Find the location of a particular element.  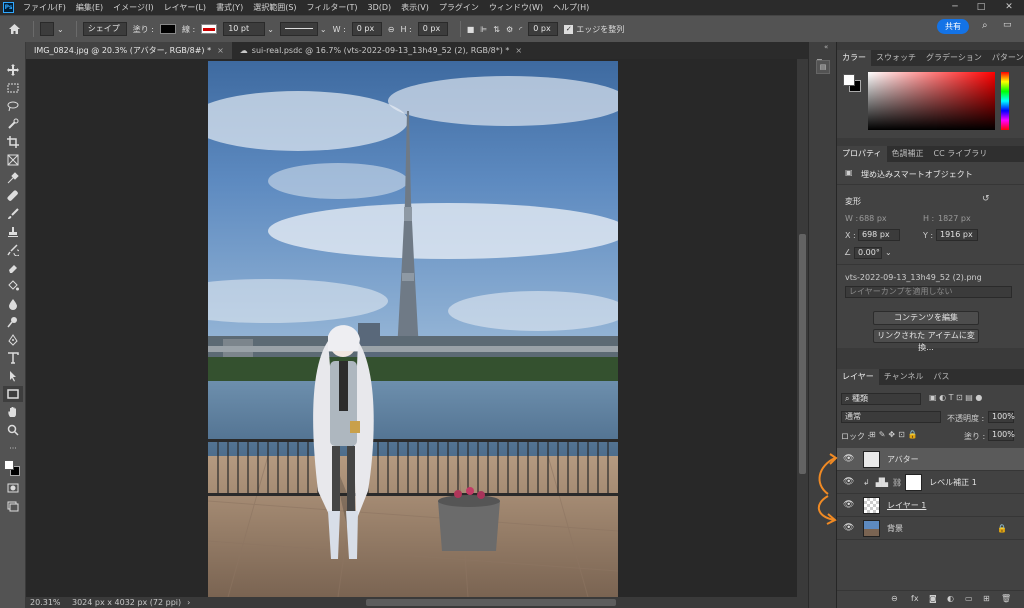

type-tool-icon is located at coordinates (13, 358).